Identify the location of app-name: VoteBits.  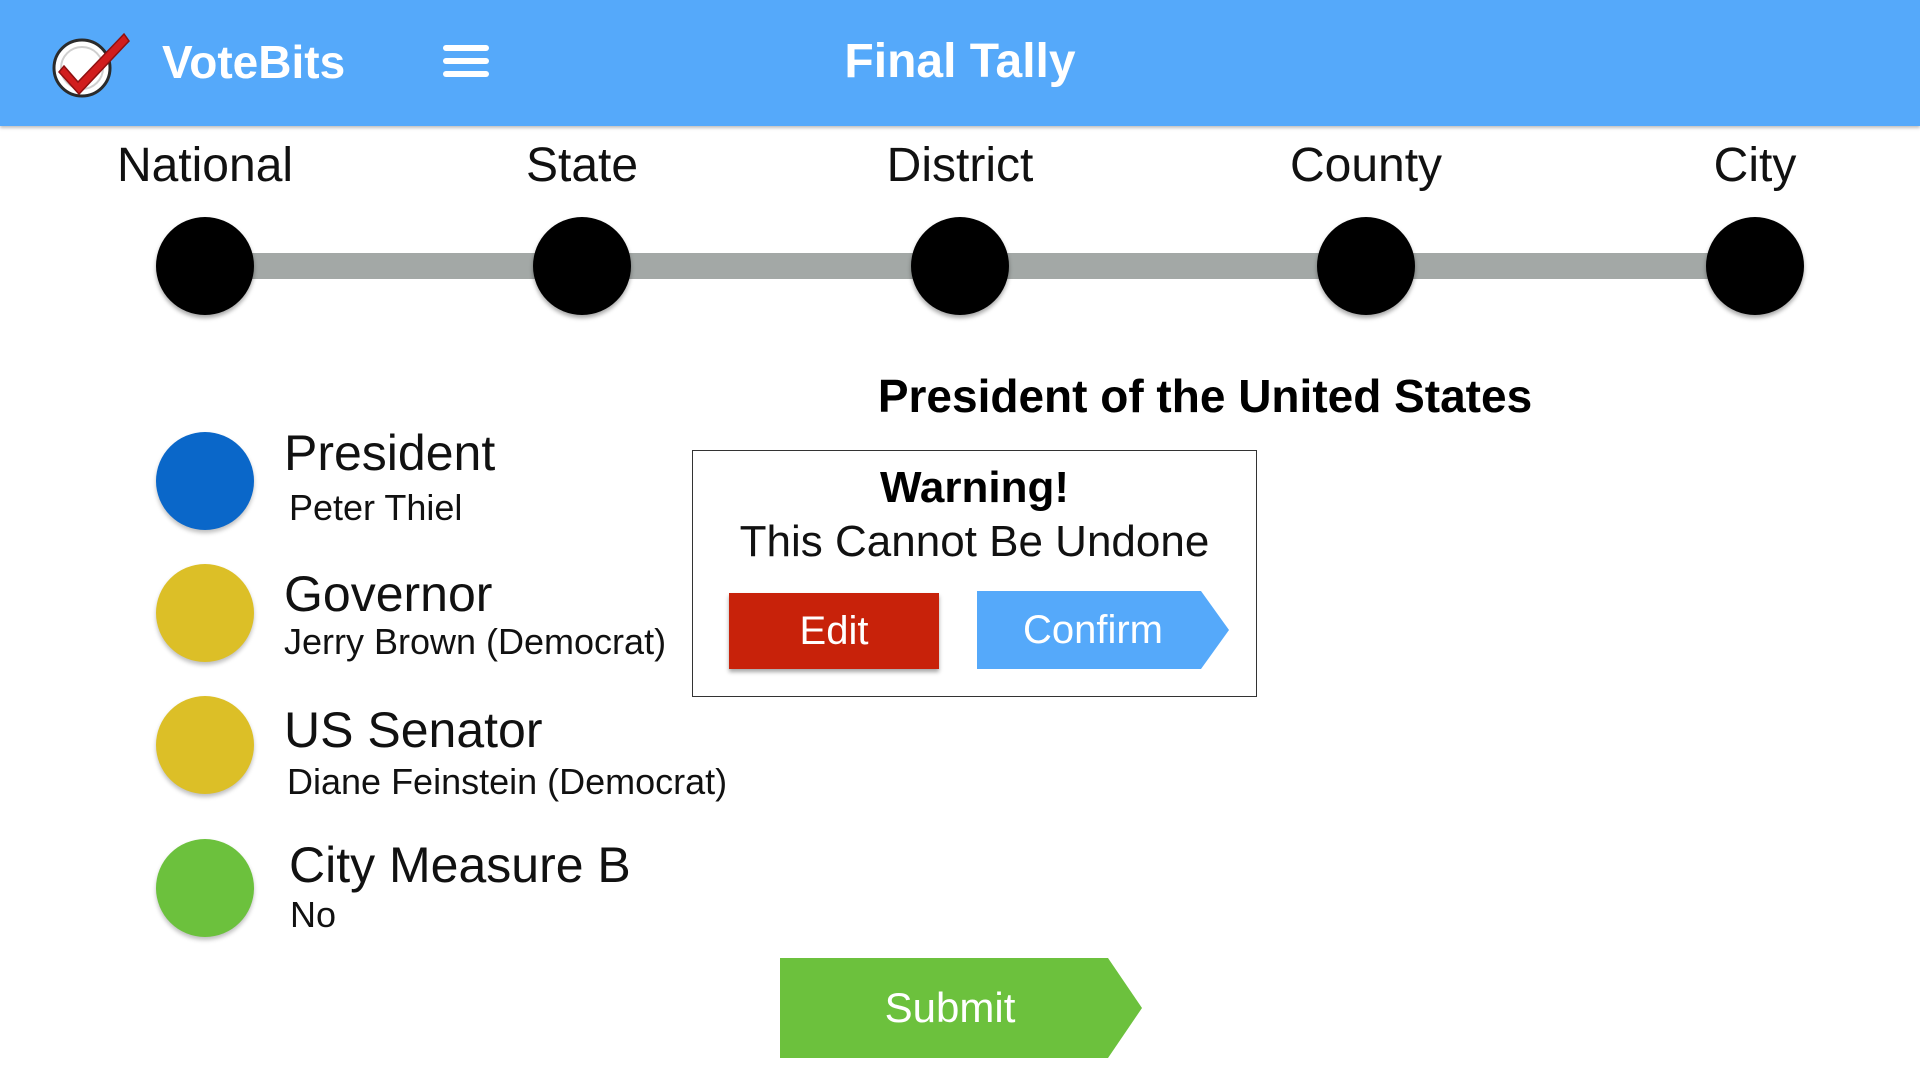
(254, 62).